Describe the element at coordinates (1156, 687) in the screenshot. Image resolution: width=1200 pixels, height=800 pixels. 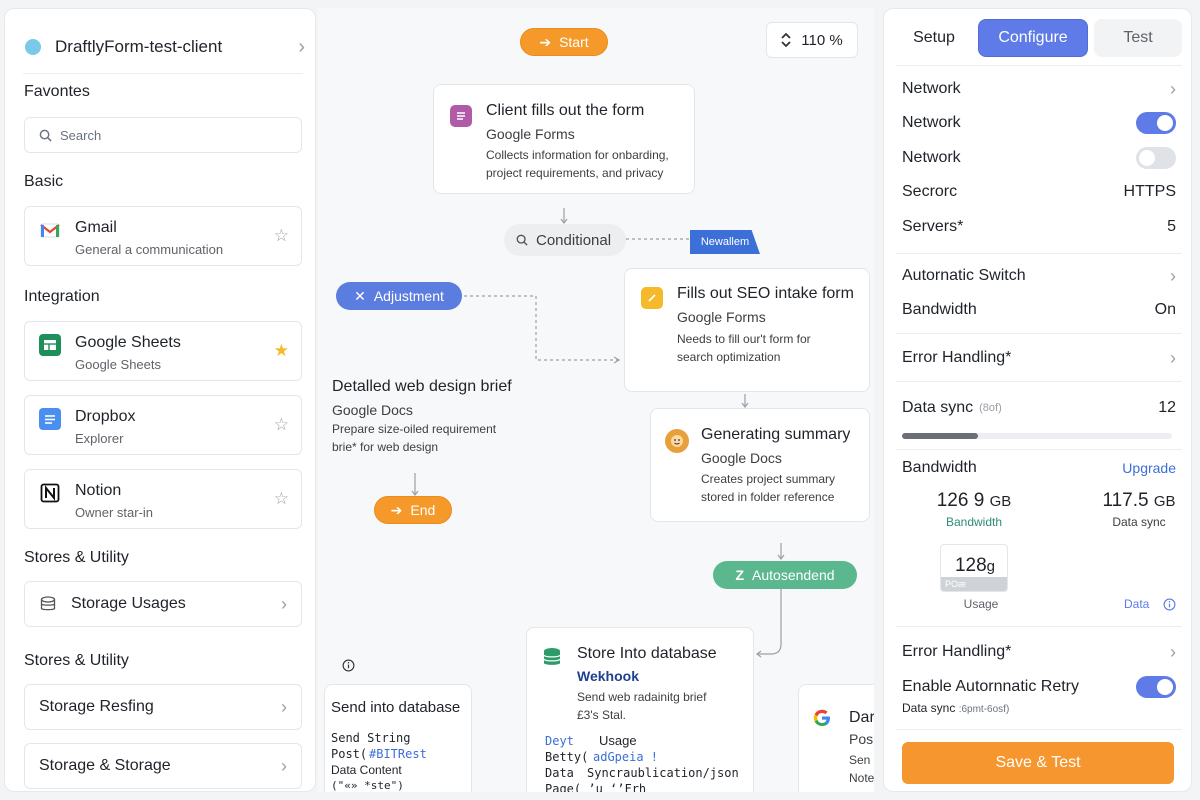
I see `retry-toggle` at that location.